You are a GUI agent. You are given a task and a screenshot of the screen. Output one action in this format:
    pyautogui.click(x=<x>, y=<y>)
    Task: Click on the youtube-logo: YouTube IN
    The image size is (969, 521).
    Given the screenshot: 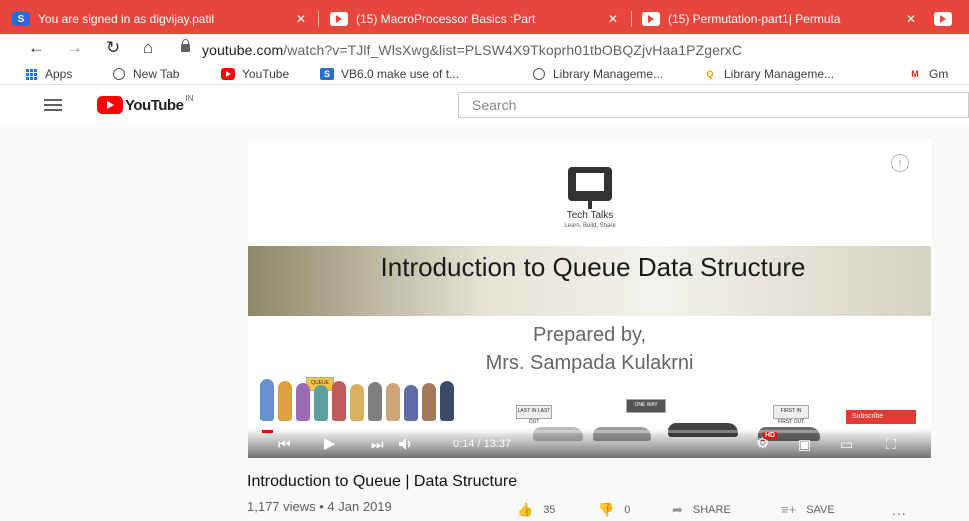 What is the action you would take?
    pyautogui.click(x=145, y=103)
    